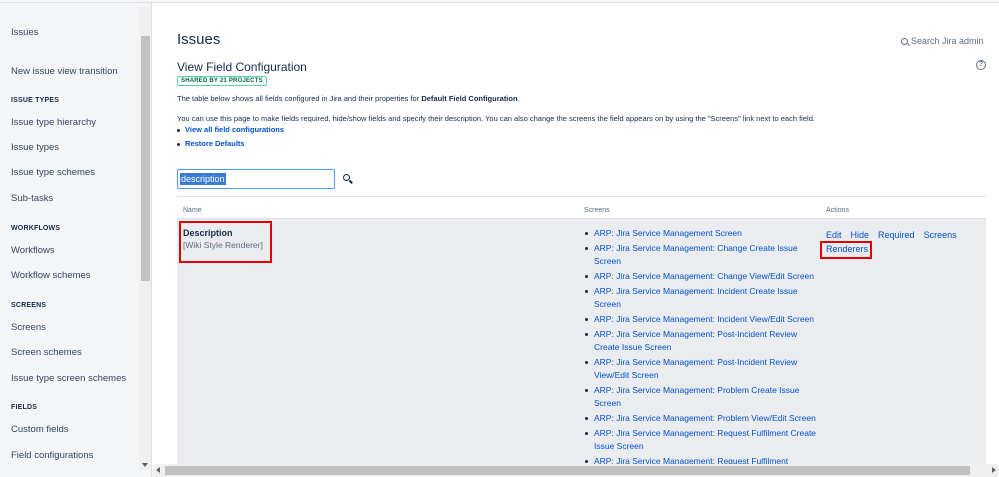  What do you see at coordinates (234, 129) in the screenshot?
I see `view-all-field-configurations-link: View all field configurations` at bounding box center [234, 129].